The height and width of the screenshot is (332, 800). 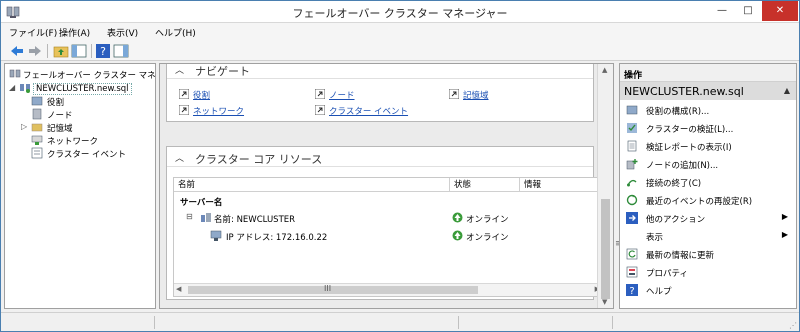 What do you see at coordinates (37, 127) in the screenshot?
I see `storage-icon` at bounding box center [37, 127].